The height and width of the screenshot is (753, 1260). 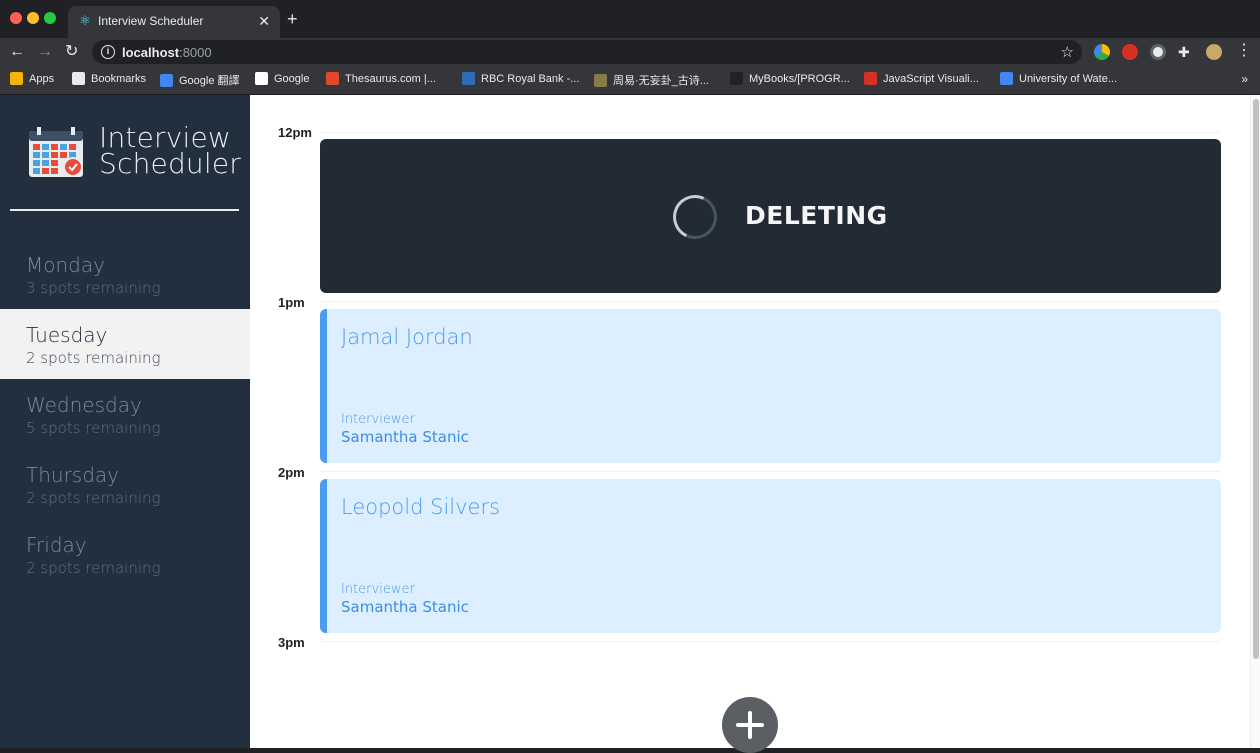 I want to click on google-translate-icon, so click(x=166, y=80).